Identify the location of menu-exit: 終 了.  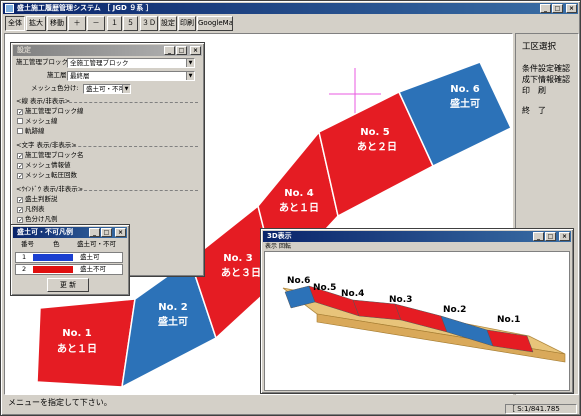
(547, 110).